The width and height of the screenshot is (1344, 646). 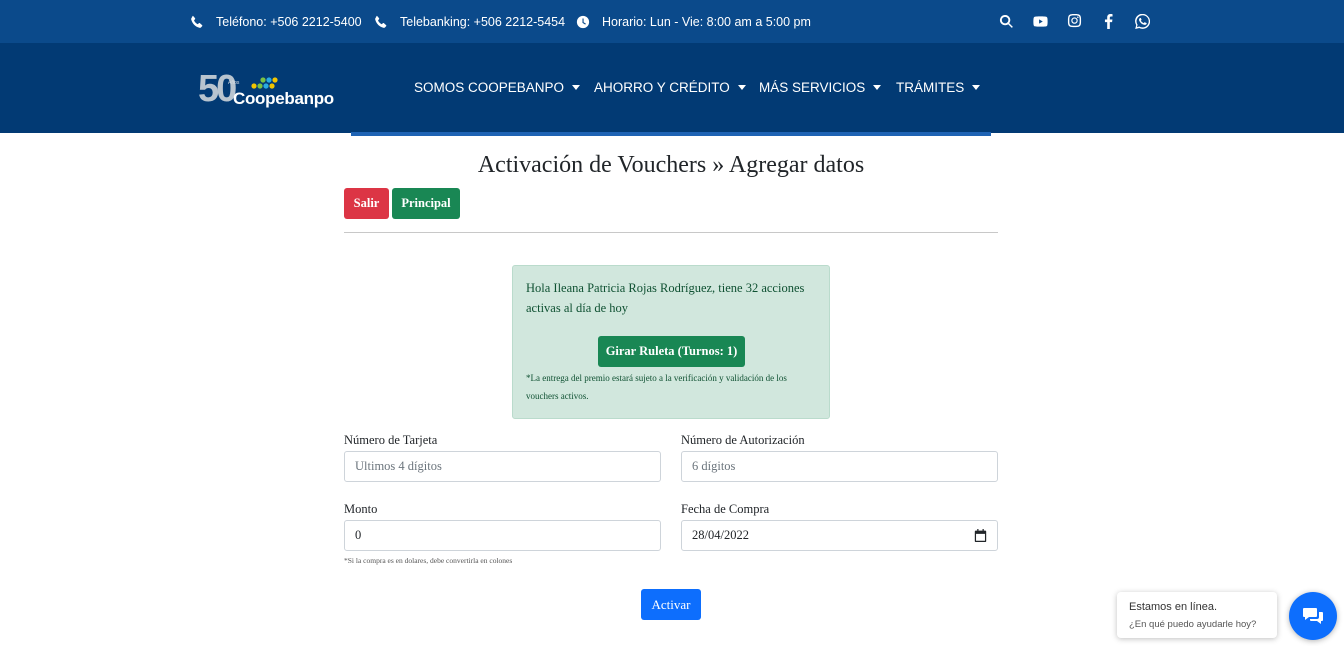 I want to click on nav-item-tramites: TRÁMITES, so click(x=938, y=87).